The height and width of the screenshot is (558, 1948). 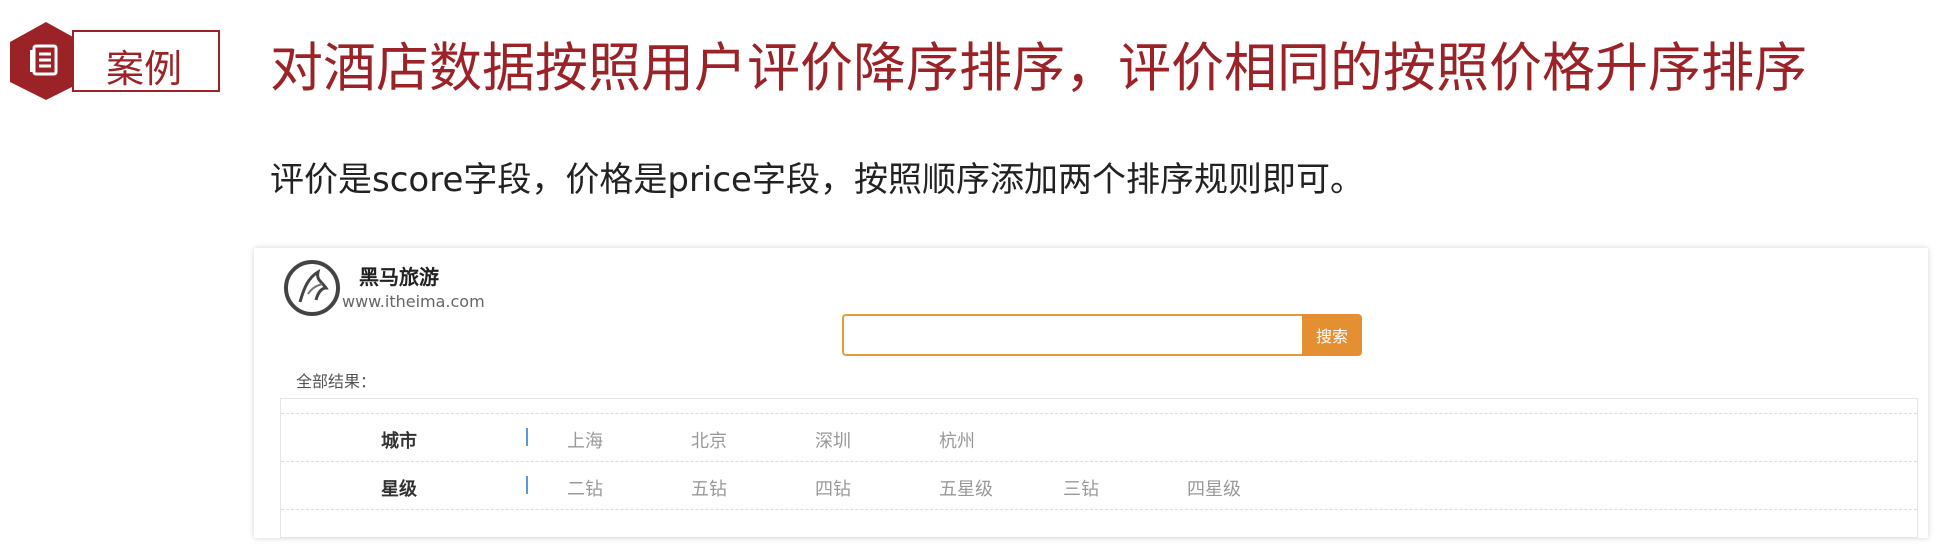 What do you see at coordinates (966, 488) in the screenshot?
I see `filter-option: 五星级` at bounding box center [966, 488].